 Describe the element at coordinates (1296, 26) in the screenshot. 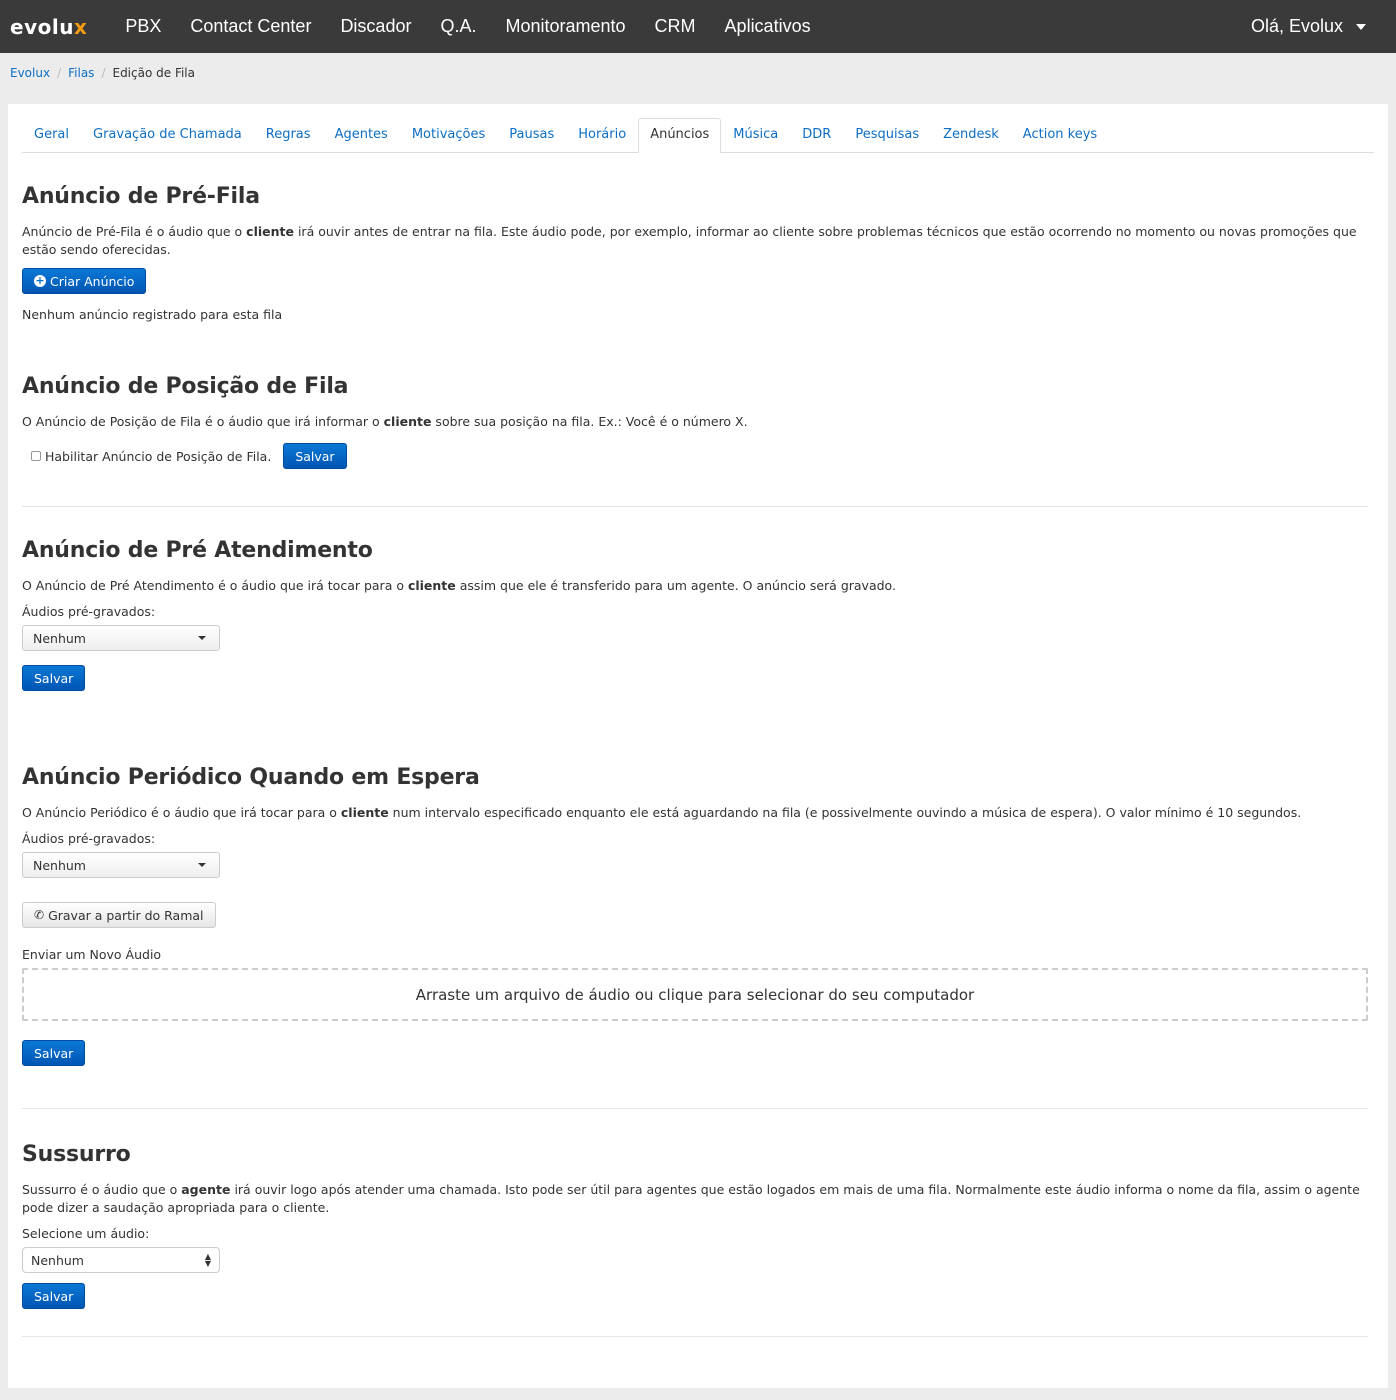

I see `user-greeting: Olá, Evolux` at that location.